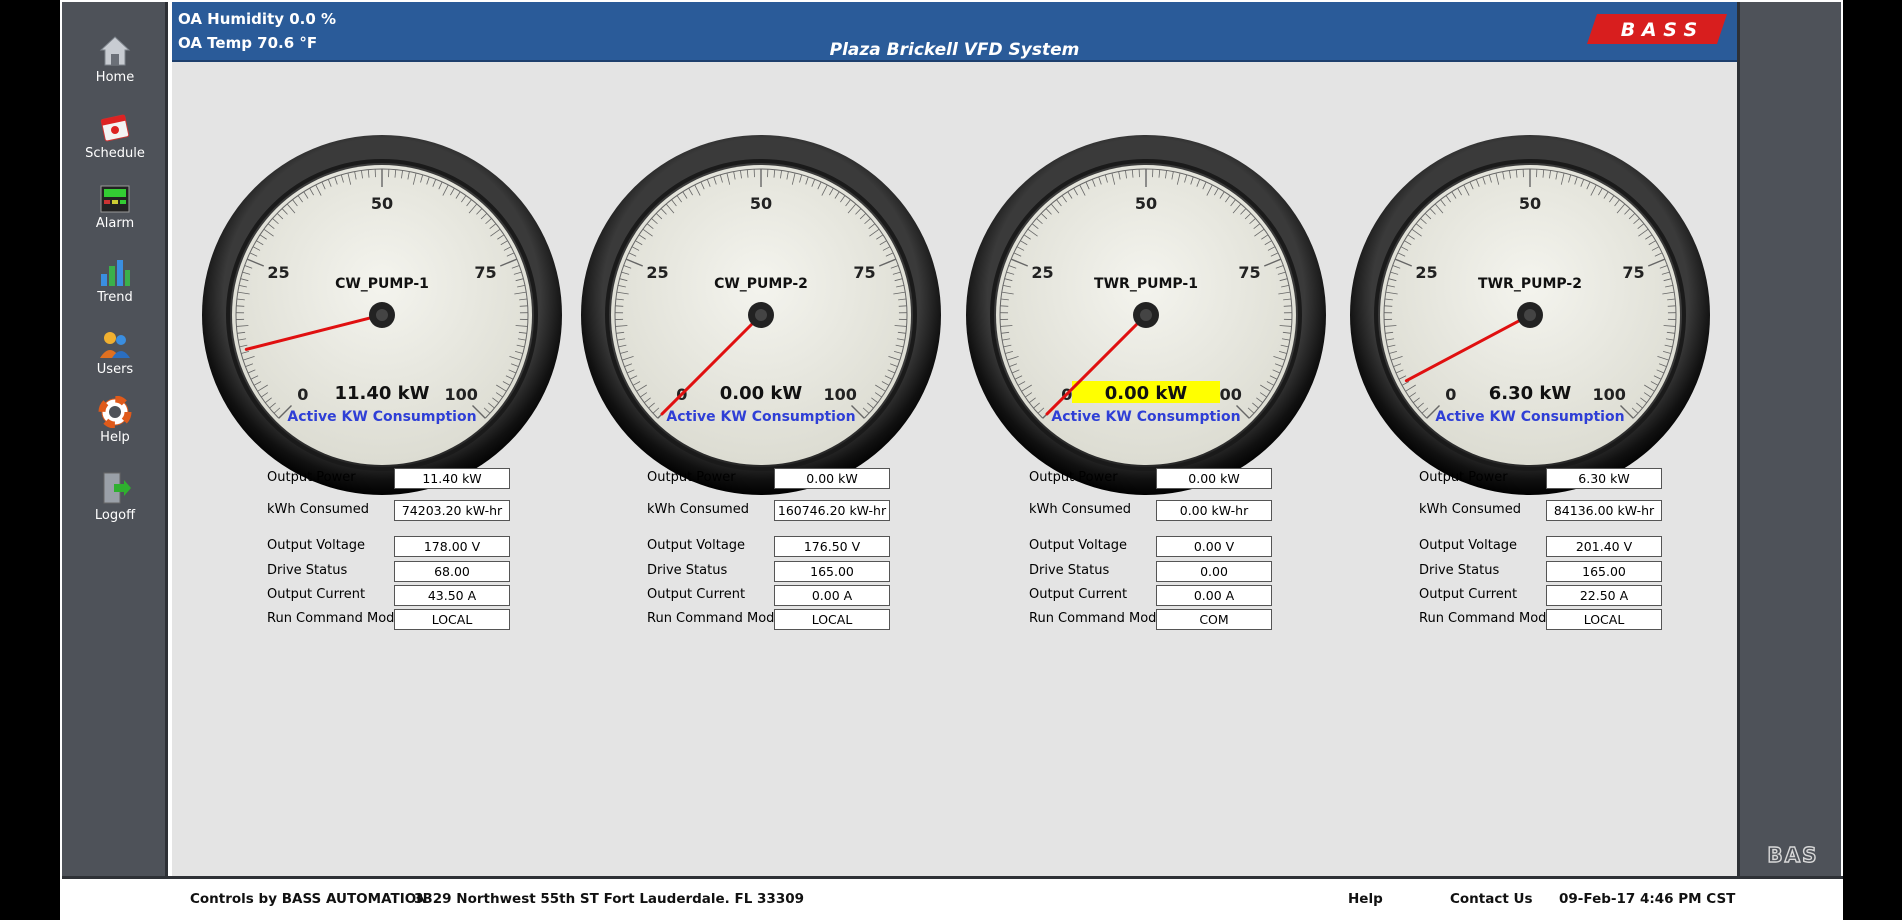 This screenshot has width=1902, height=920. Describe the element at coordinates (832, 510) in the screenshot. I see `kwh-consumed-value: 160746.20 kW-hr` at that location.